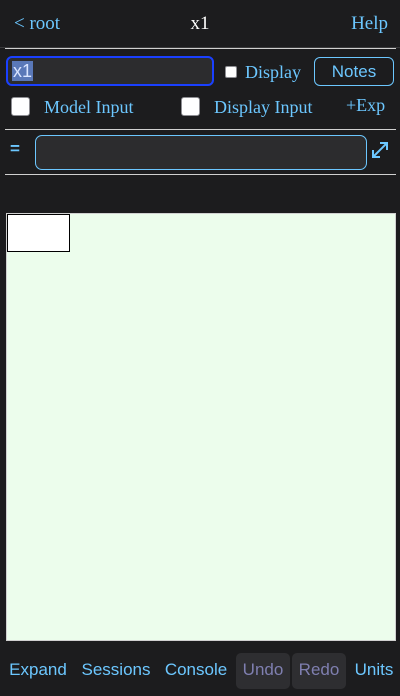 This screenshot has height=696, width=400. What do you see at coordinates (20, 106) in the screenshot?
I see `model-input-checkbox` at bounding box center [20, 106].